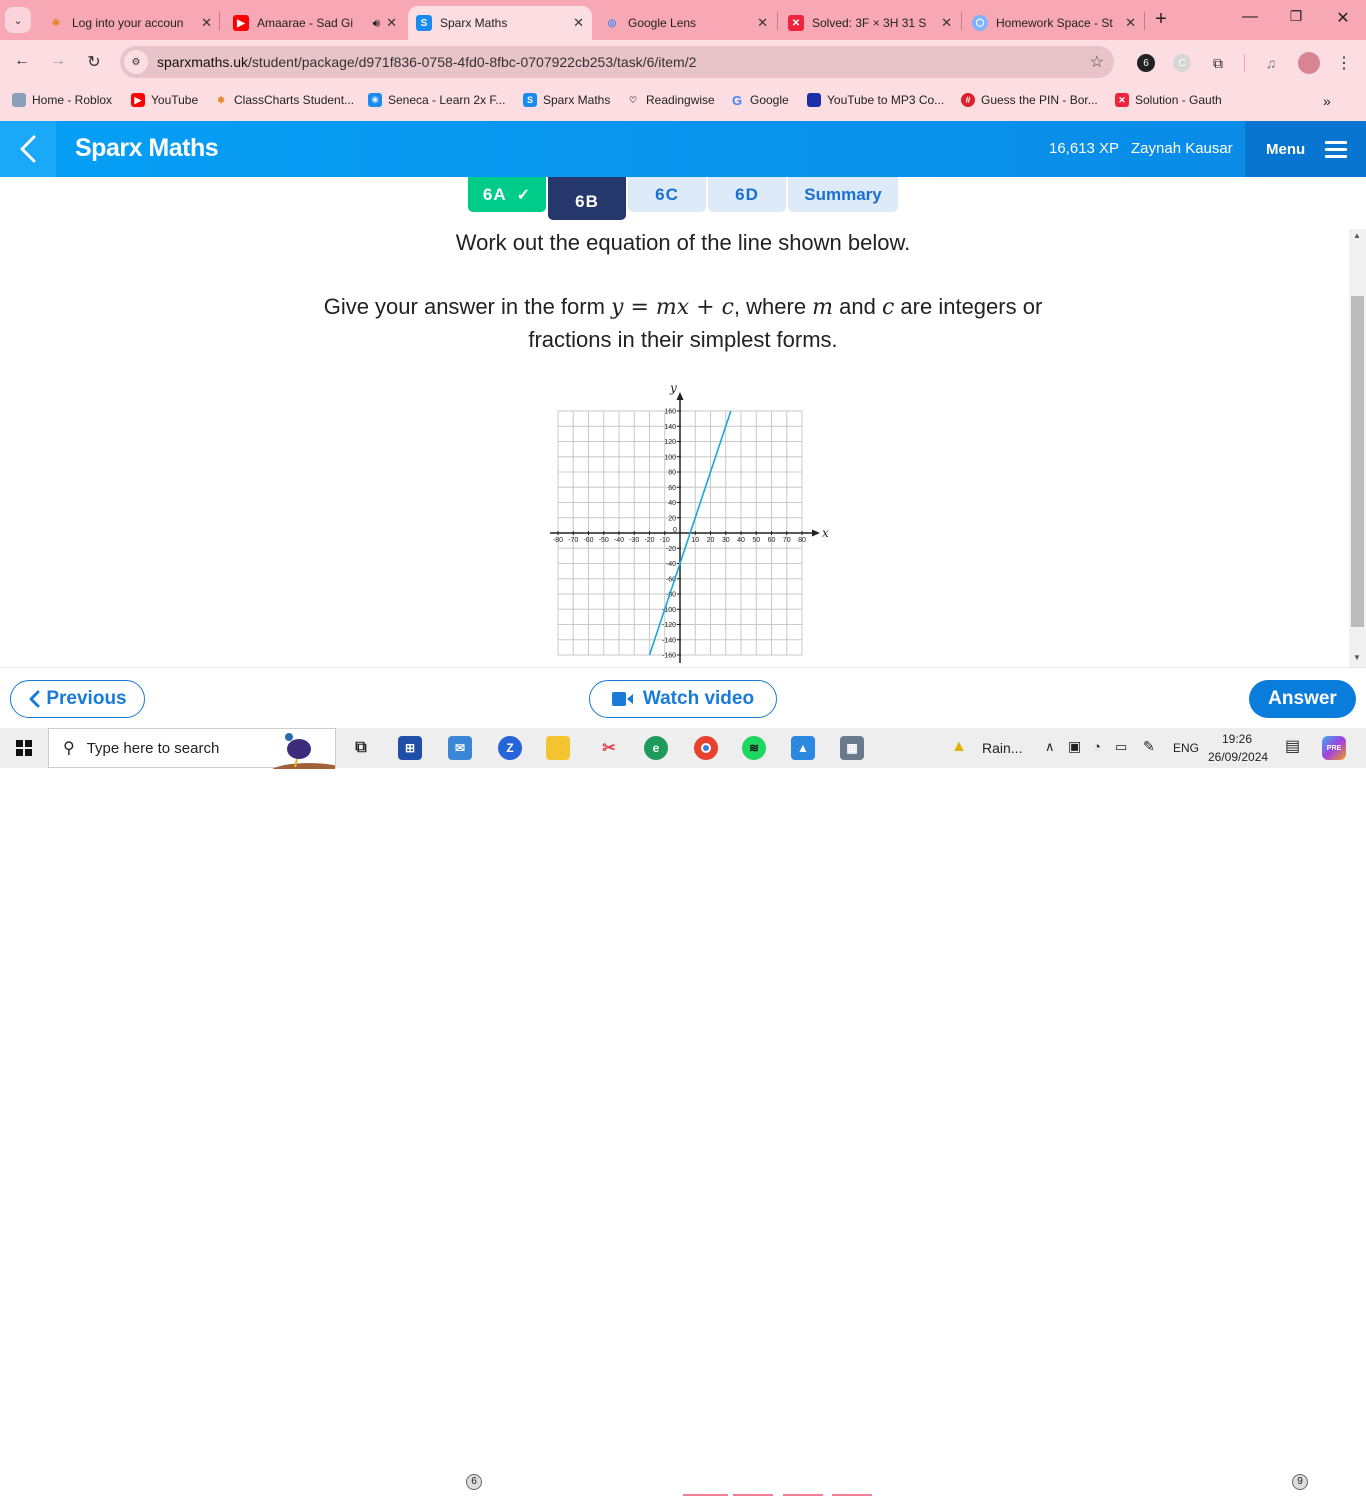  What do you see at coordinates (1218, 63) in the screenshot?
I see `extensions-puzzle-icon: ⧉` at bounding box center [1218, 63].